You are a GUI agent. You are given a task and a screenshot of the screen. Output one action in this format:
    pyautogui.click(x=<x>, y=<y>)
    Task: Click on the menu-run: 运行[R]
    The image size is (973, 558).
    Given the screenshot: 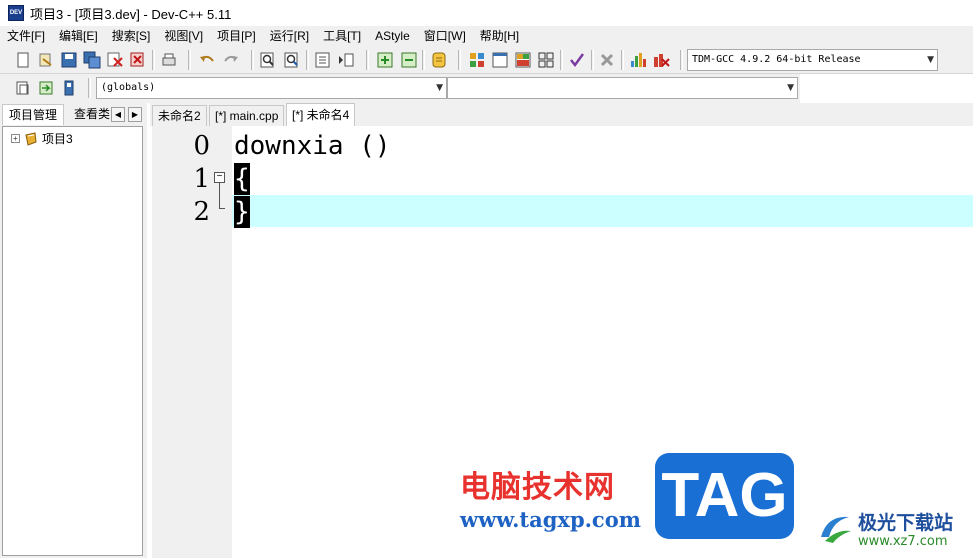 What is the action you would take?
    pyautogui.click(x=289, y=36)
    